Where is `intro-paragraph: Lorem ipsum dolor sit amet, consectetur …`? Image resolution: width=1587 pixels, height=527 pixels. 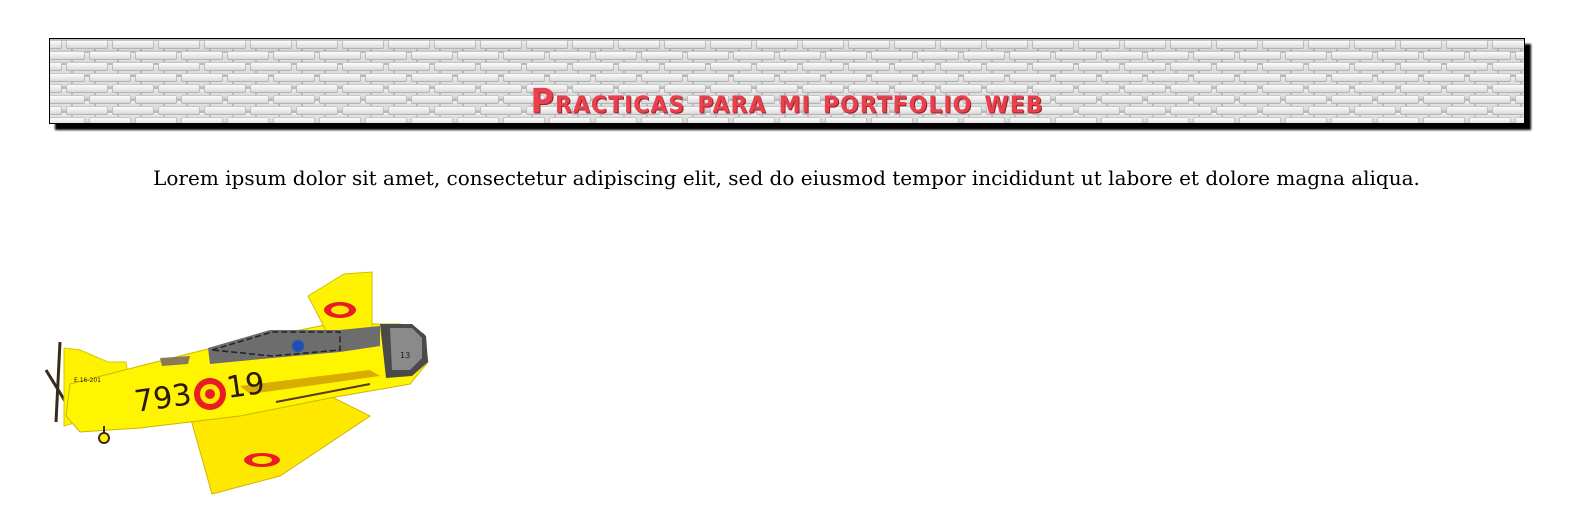
intro-paragraph: Lorem ipsum dolor sit amet, consectetur … is located at coordinates (786, 178).